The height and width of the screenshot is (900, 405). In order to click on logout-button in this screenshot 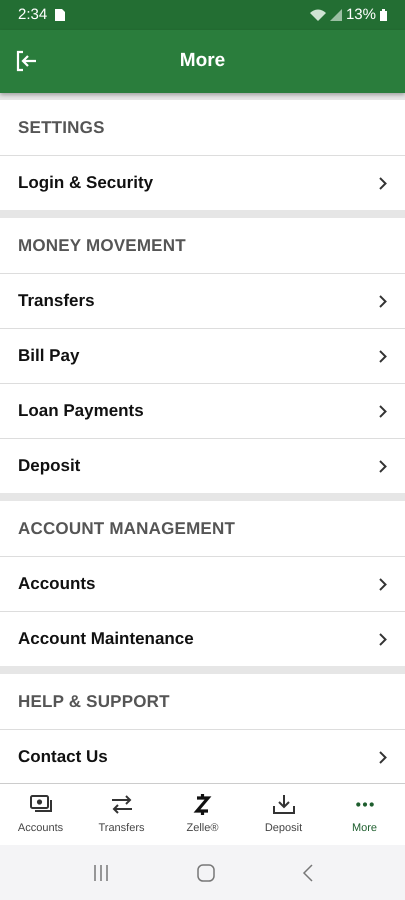, I will do `click(27, 62)`.